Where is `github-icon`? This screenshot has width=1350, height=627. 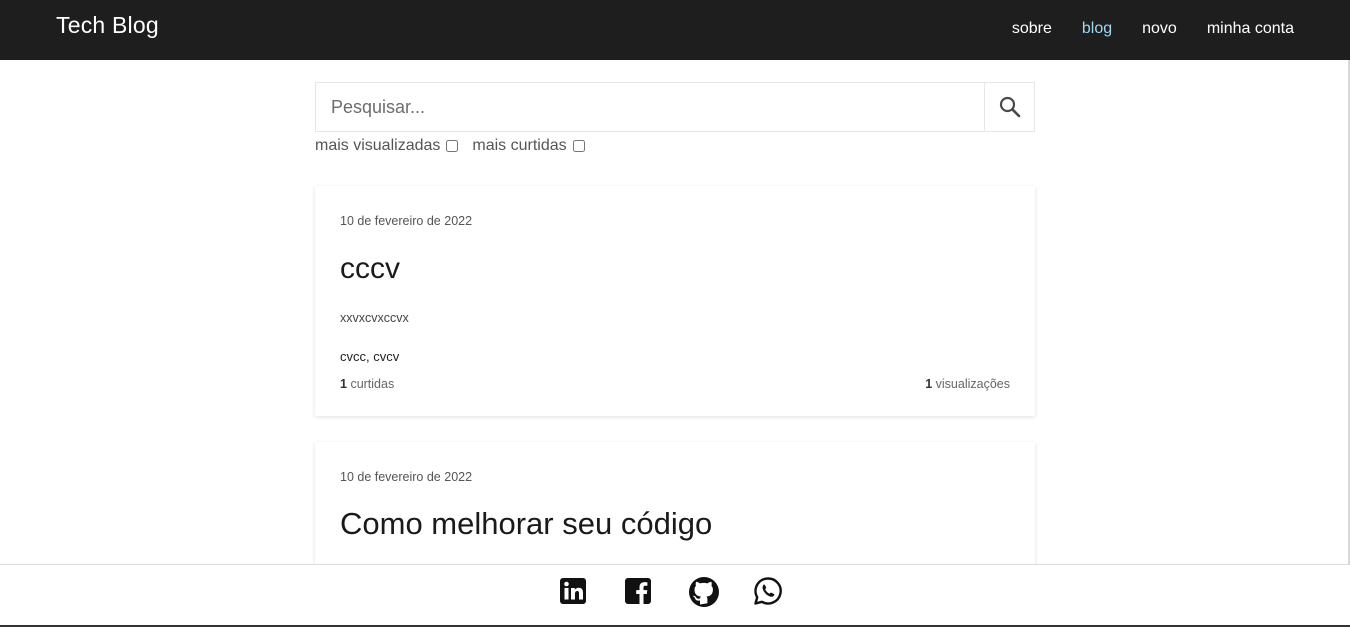
github-icon is located at coordinates (703, 591).